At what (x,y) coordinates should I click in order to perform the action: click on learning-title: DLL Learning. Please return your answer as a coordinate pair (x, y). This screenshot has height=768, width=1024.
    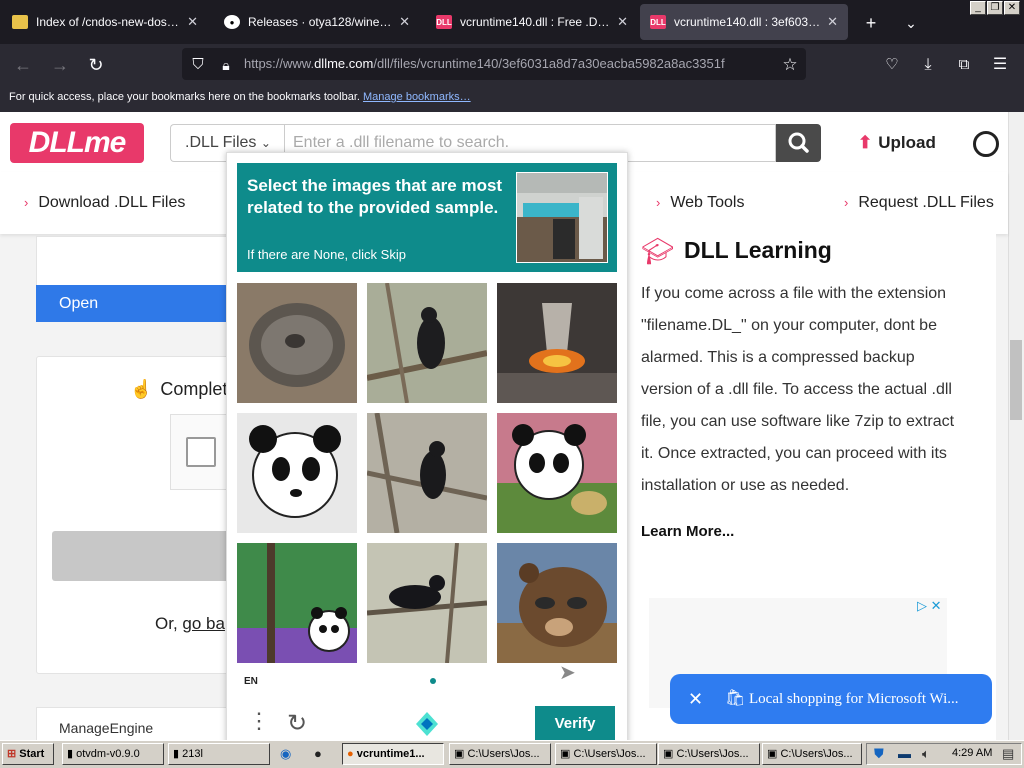
    Looking at the image, I should click on (758, 250).